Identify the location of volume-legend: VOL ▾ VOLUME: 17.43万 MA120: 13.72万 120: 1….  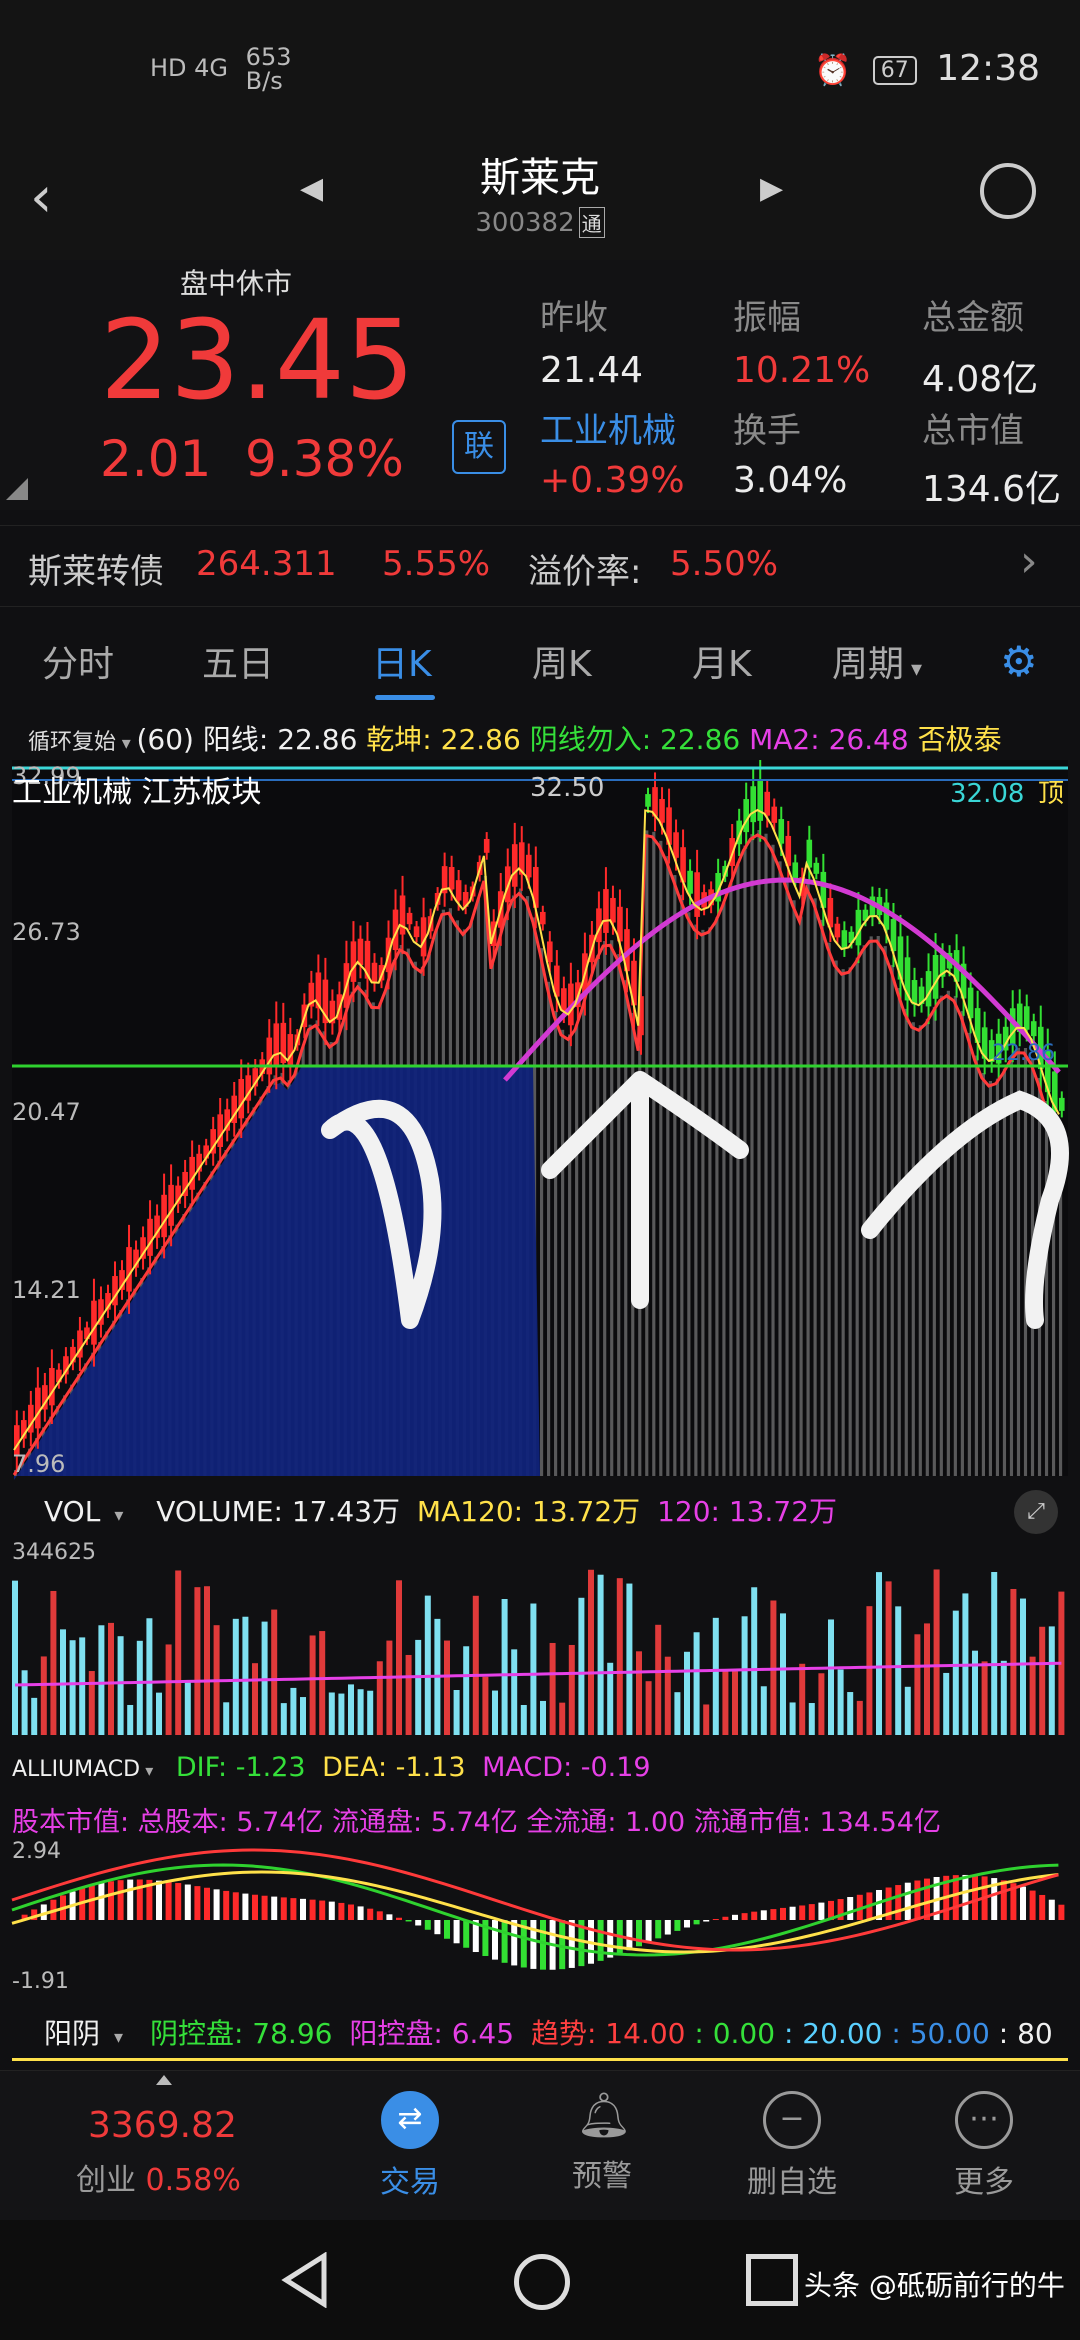
(441, 1511).